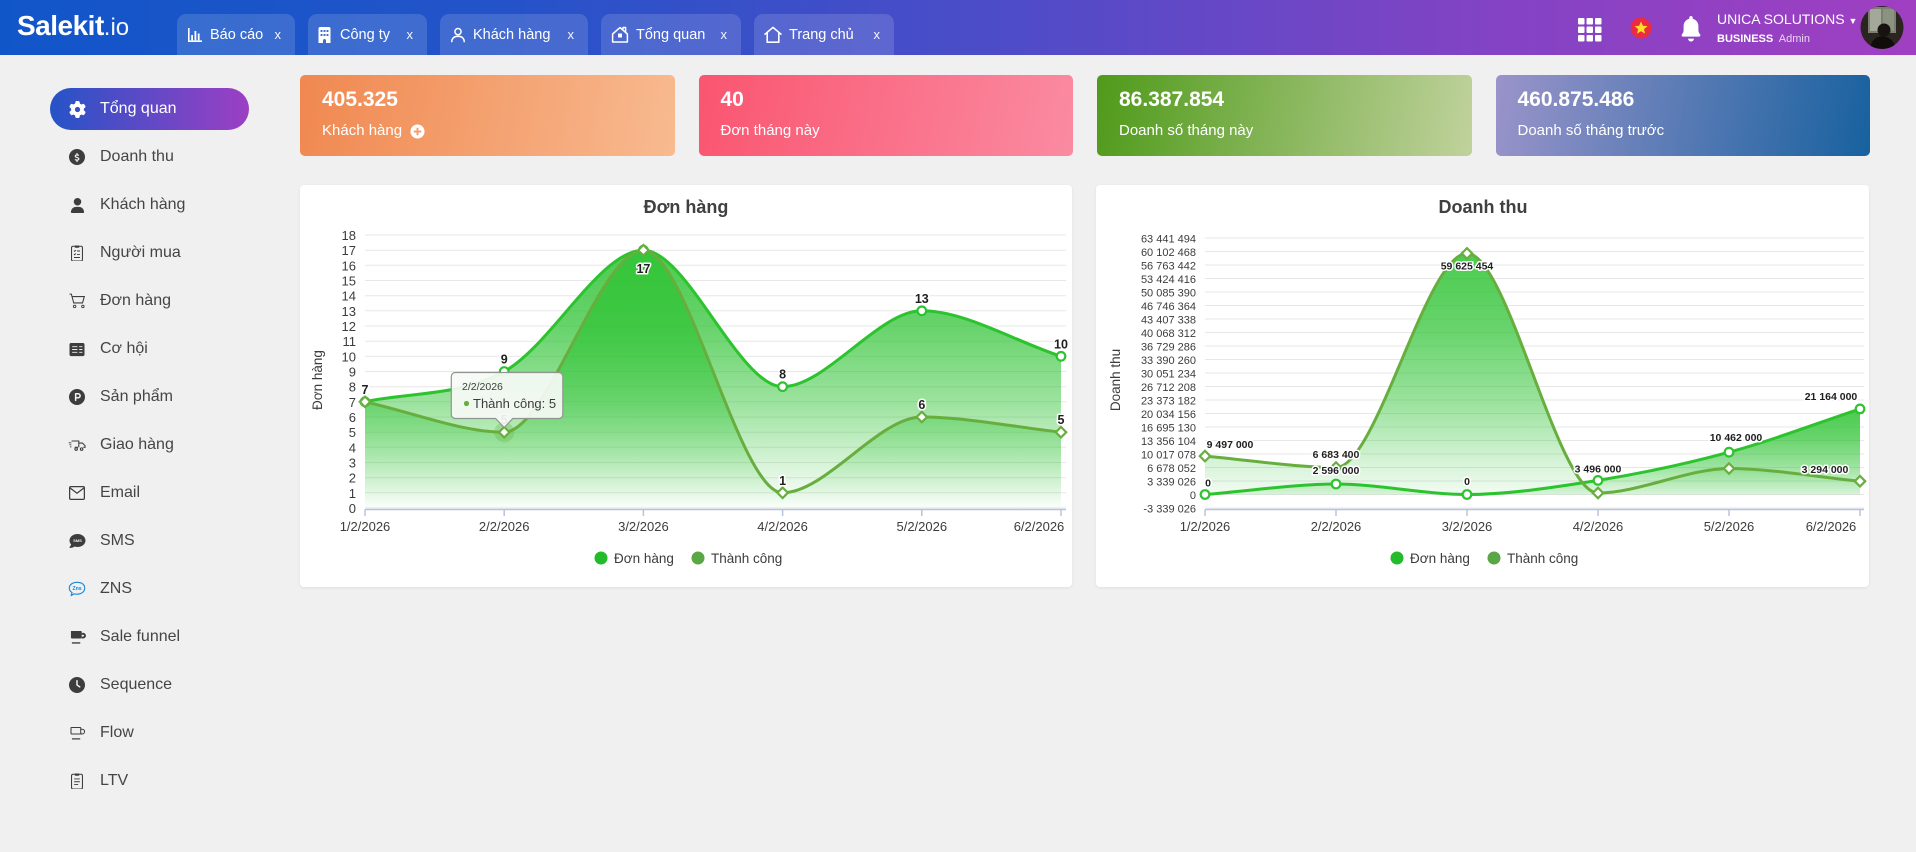  I want to click on svg-text: 56 763 442, so click(1168, 267).